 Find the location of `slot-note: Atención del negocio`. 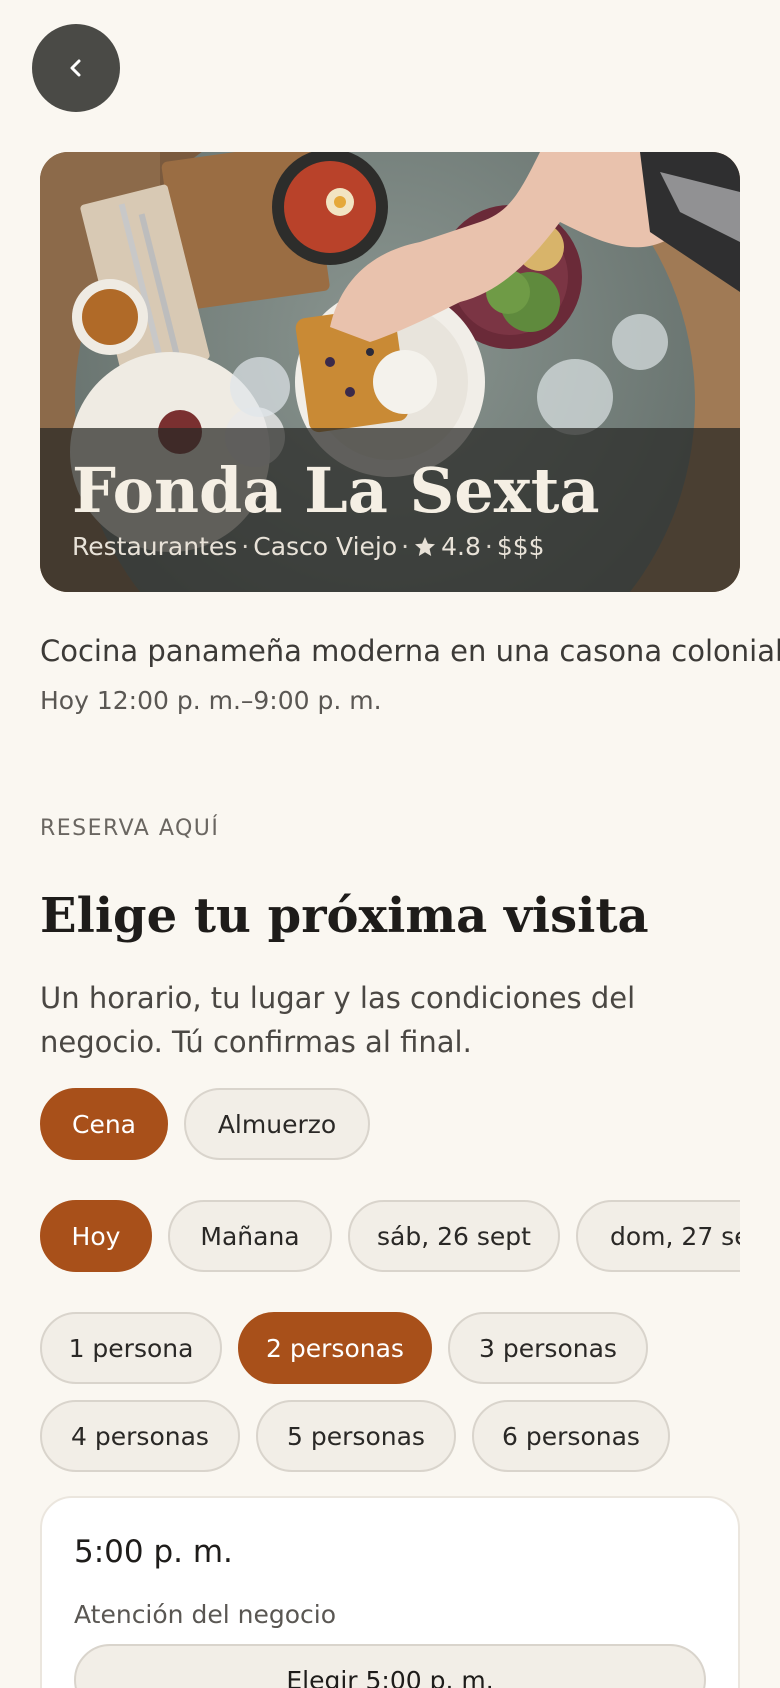

slot-note: Atención del negocio is located at coordinates (205, 1614).